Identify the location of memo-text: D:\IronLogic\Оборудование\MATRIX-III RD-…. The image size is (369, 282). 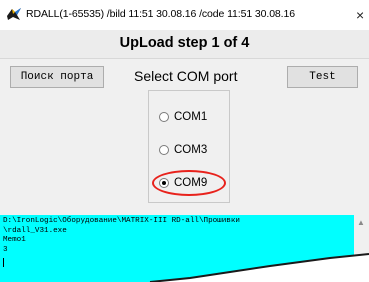
(121, 236).